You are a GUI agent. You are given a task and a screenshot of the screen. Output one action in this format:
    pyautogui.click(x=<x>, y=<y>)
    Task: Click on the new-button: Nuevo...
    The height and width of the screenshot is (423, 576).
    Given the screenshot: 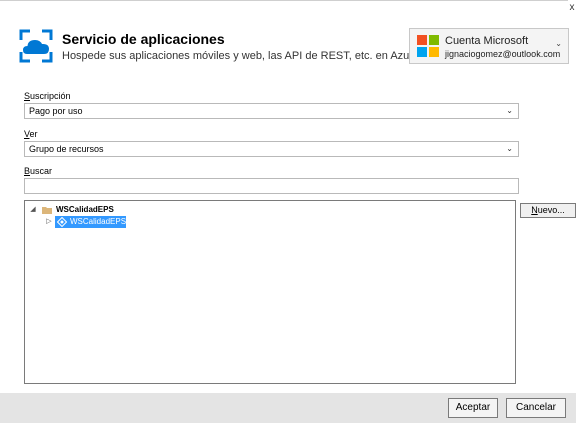 What is the action you would take?
    pyautogui.click(x=548, y=210)
    